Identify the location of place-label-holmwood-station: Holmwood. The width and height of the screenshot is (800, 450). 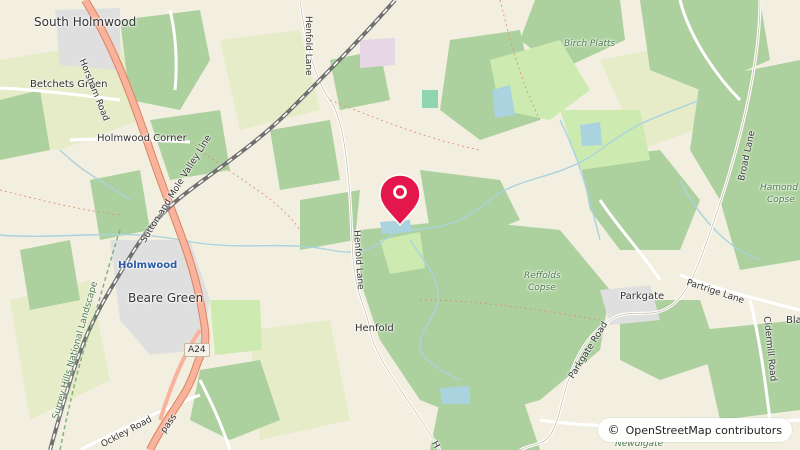
(148, 265).